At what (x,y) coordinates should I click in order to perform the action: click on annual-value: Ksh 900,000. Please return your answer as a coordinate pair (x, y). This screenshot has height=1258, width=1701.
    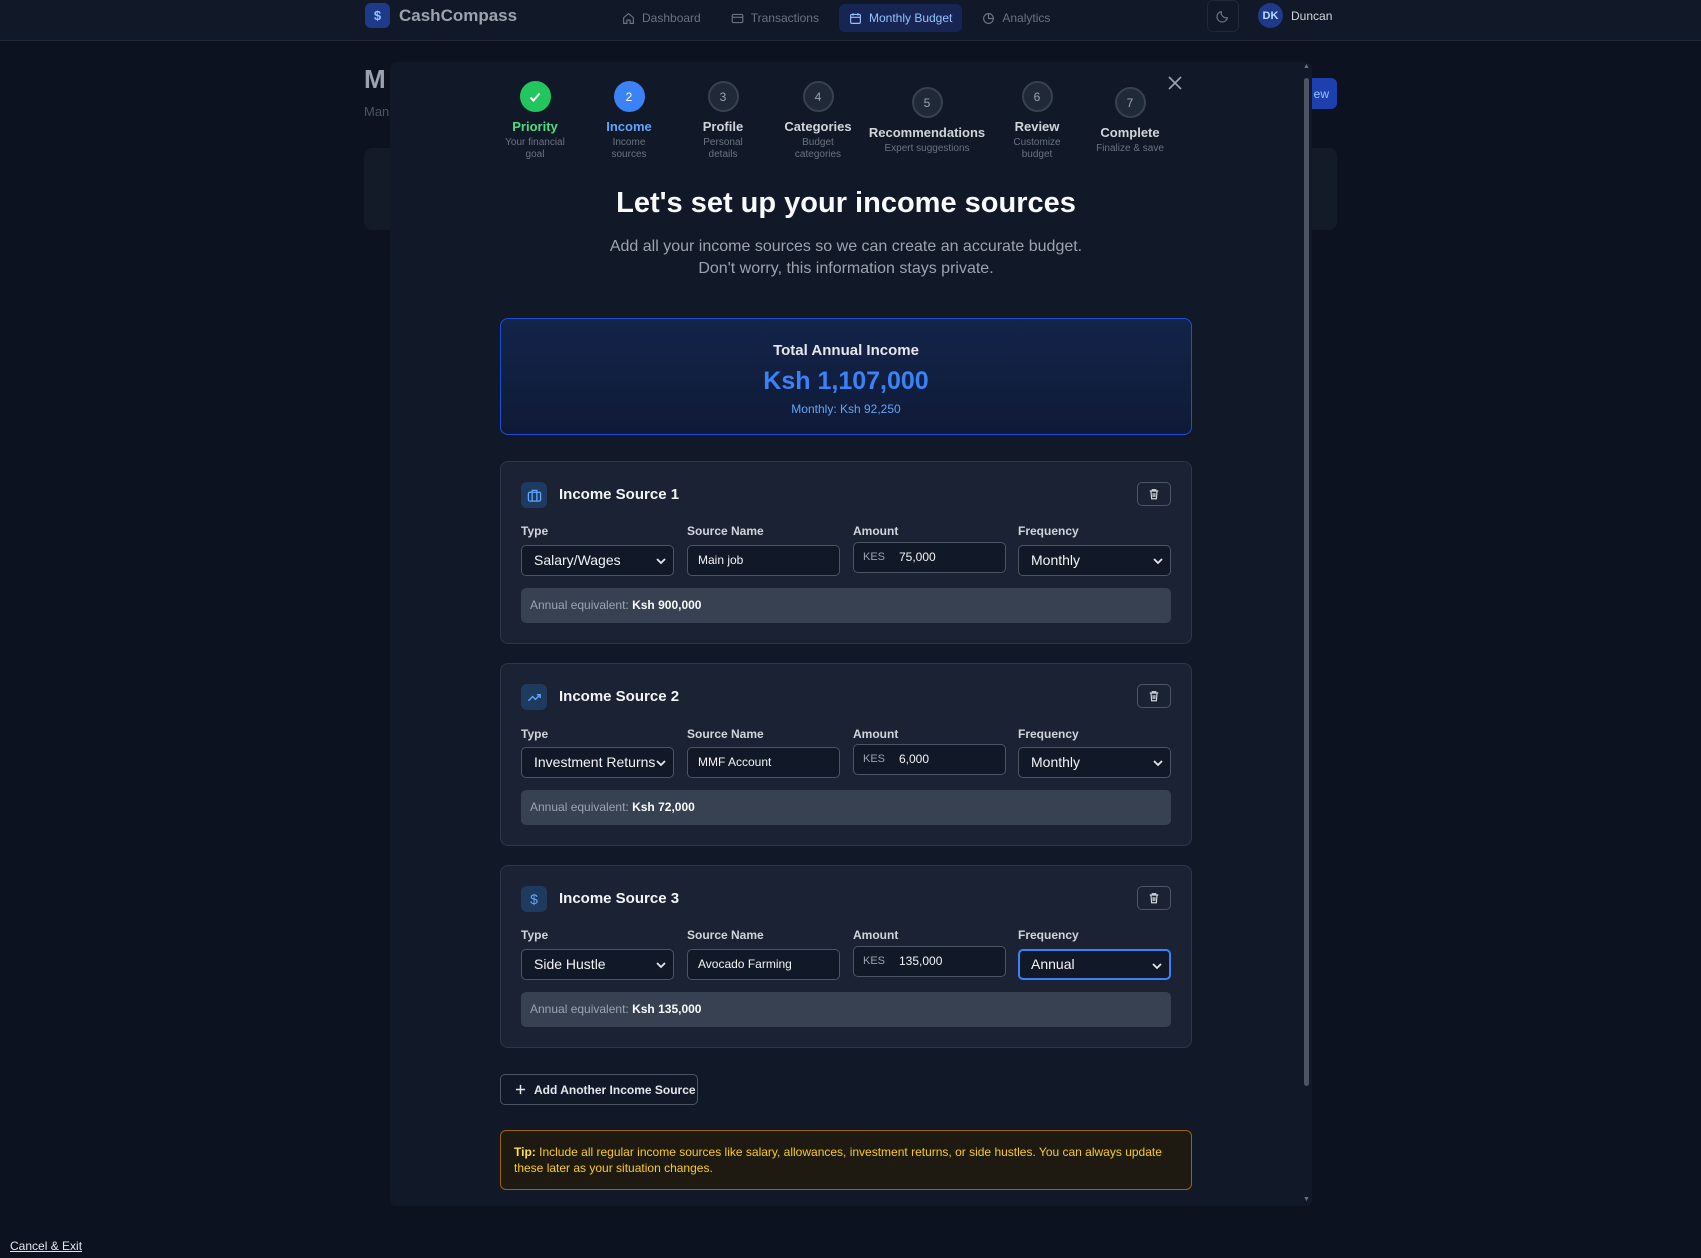
    Looking at the image, I should click on (667, 605).